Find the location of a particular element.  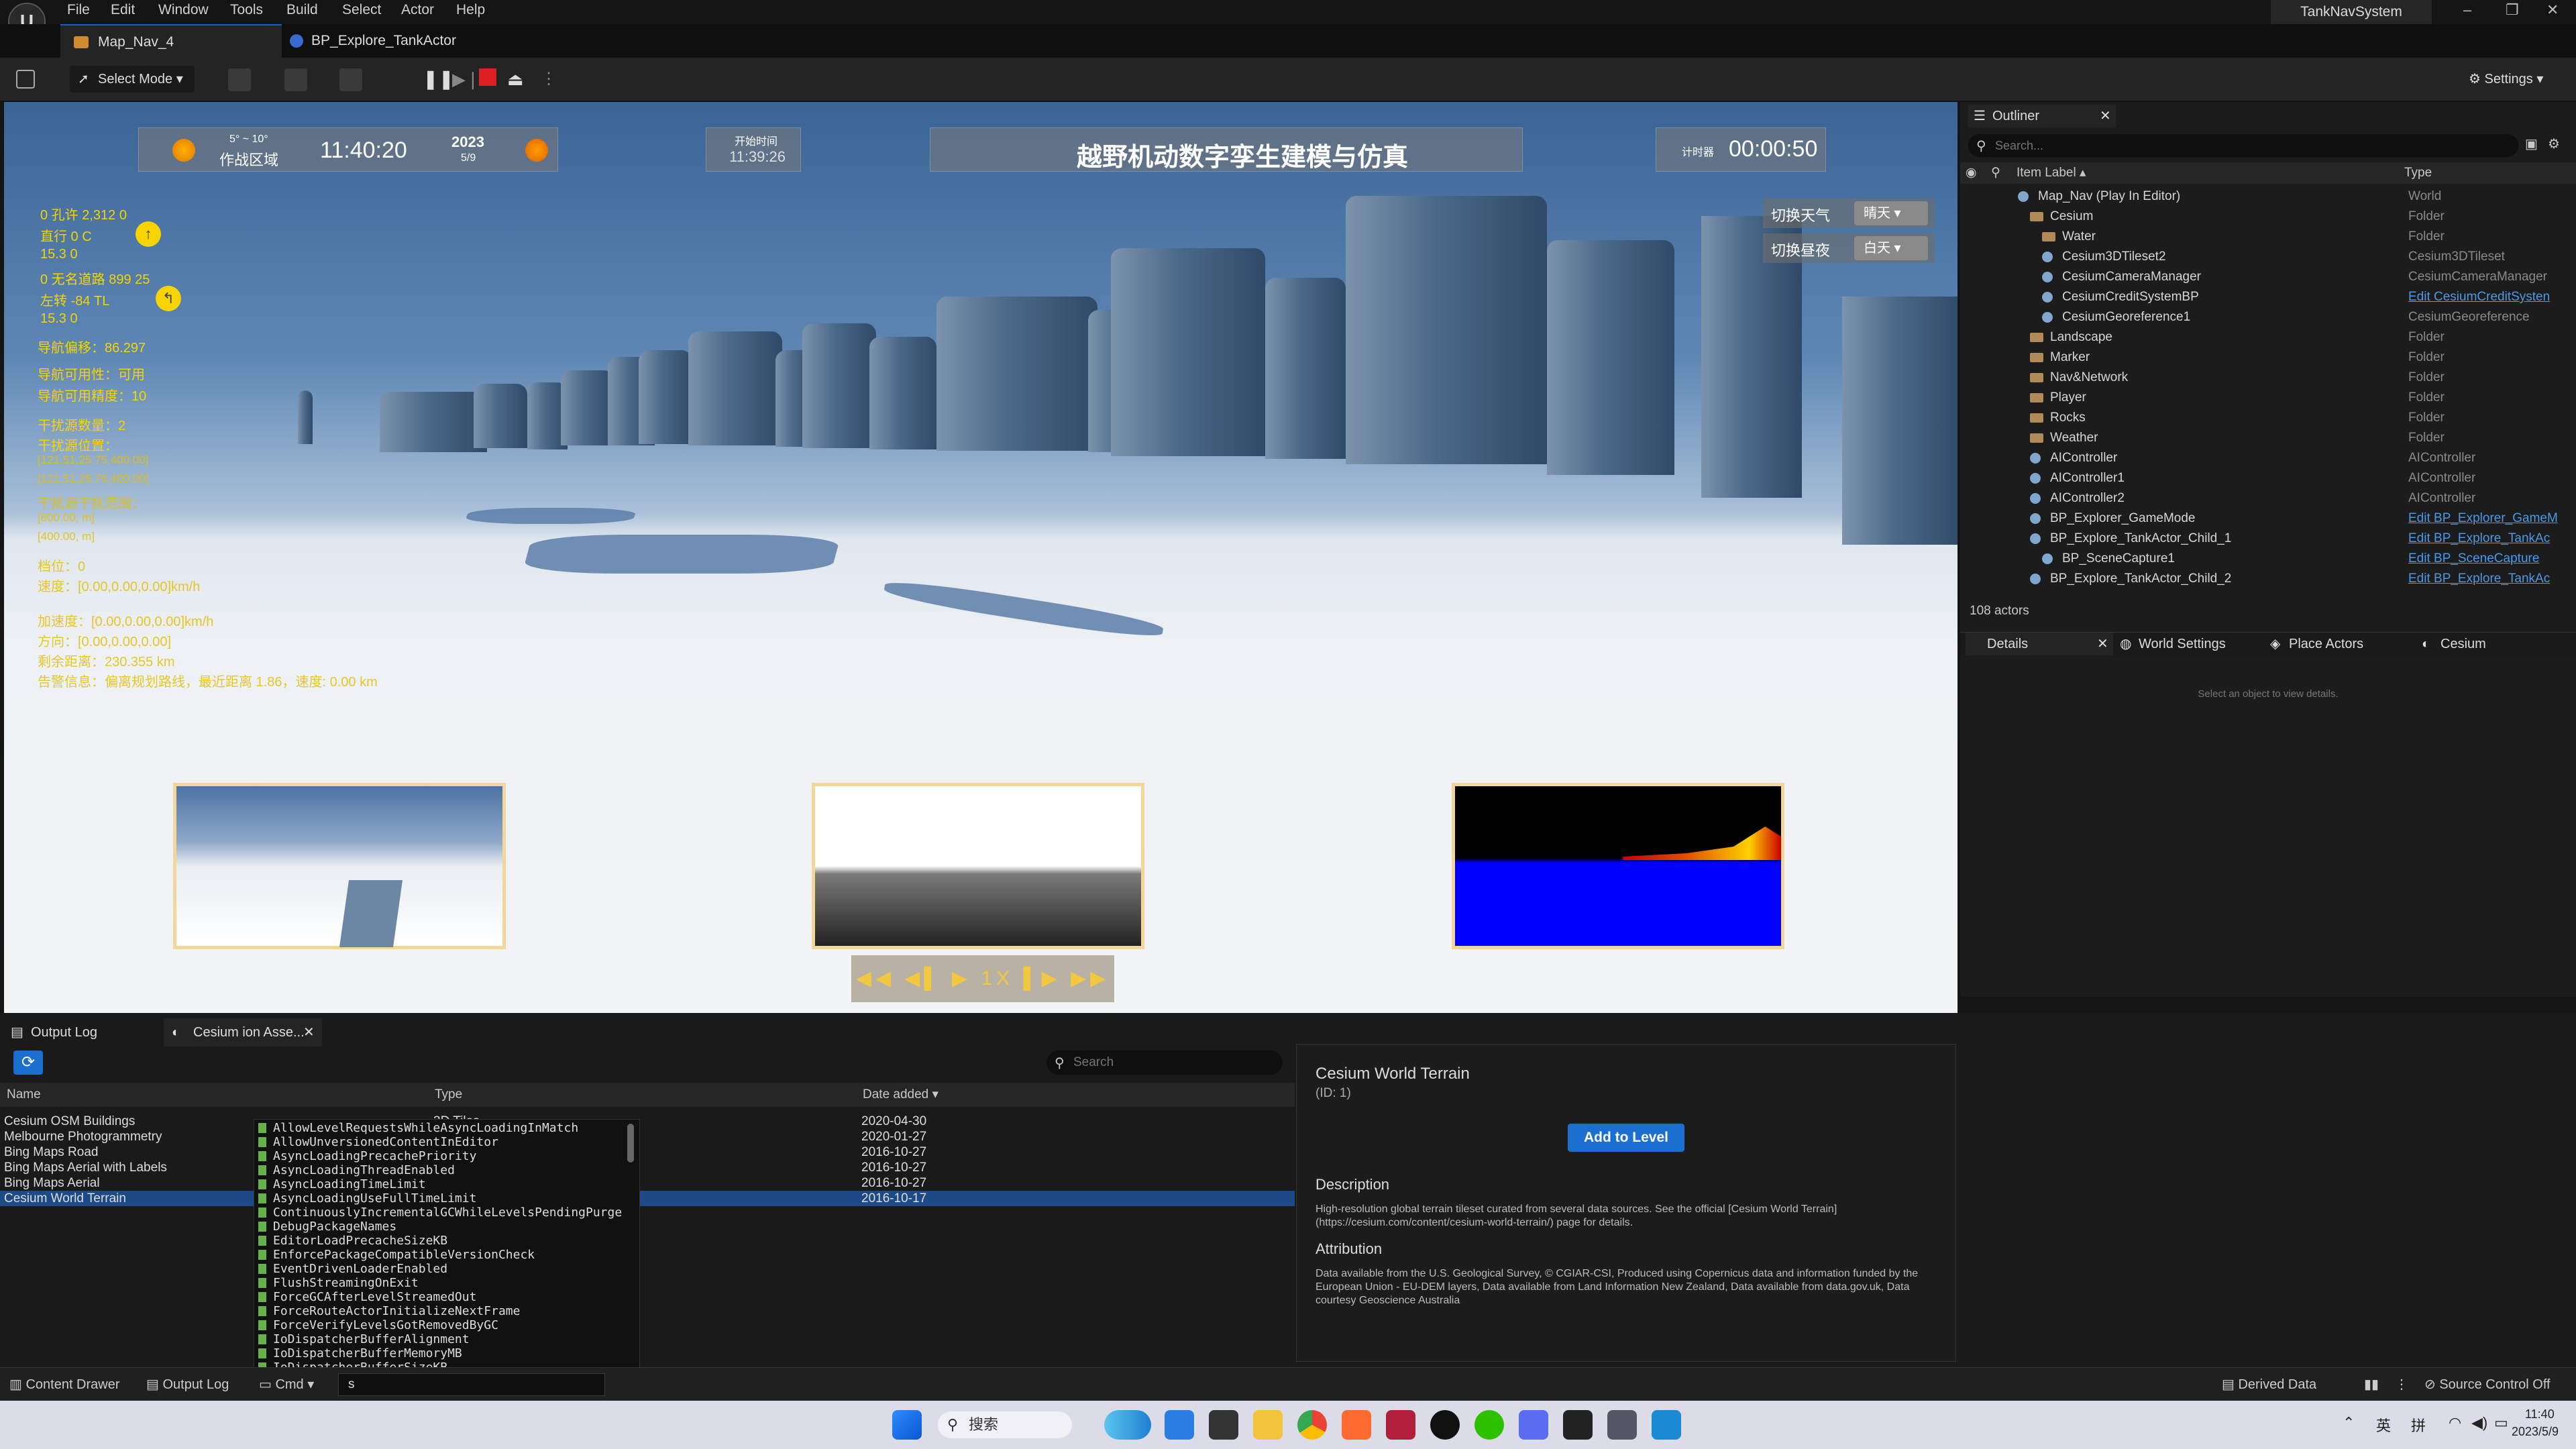

wifi-icon: ◠ is located at coordinates (2455, 1423).